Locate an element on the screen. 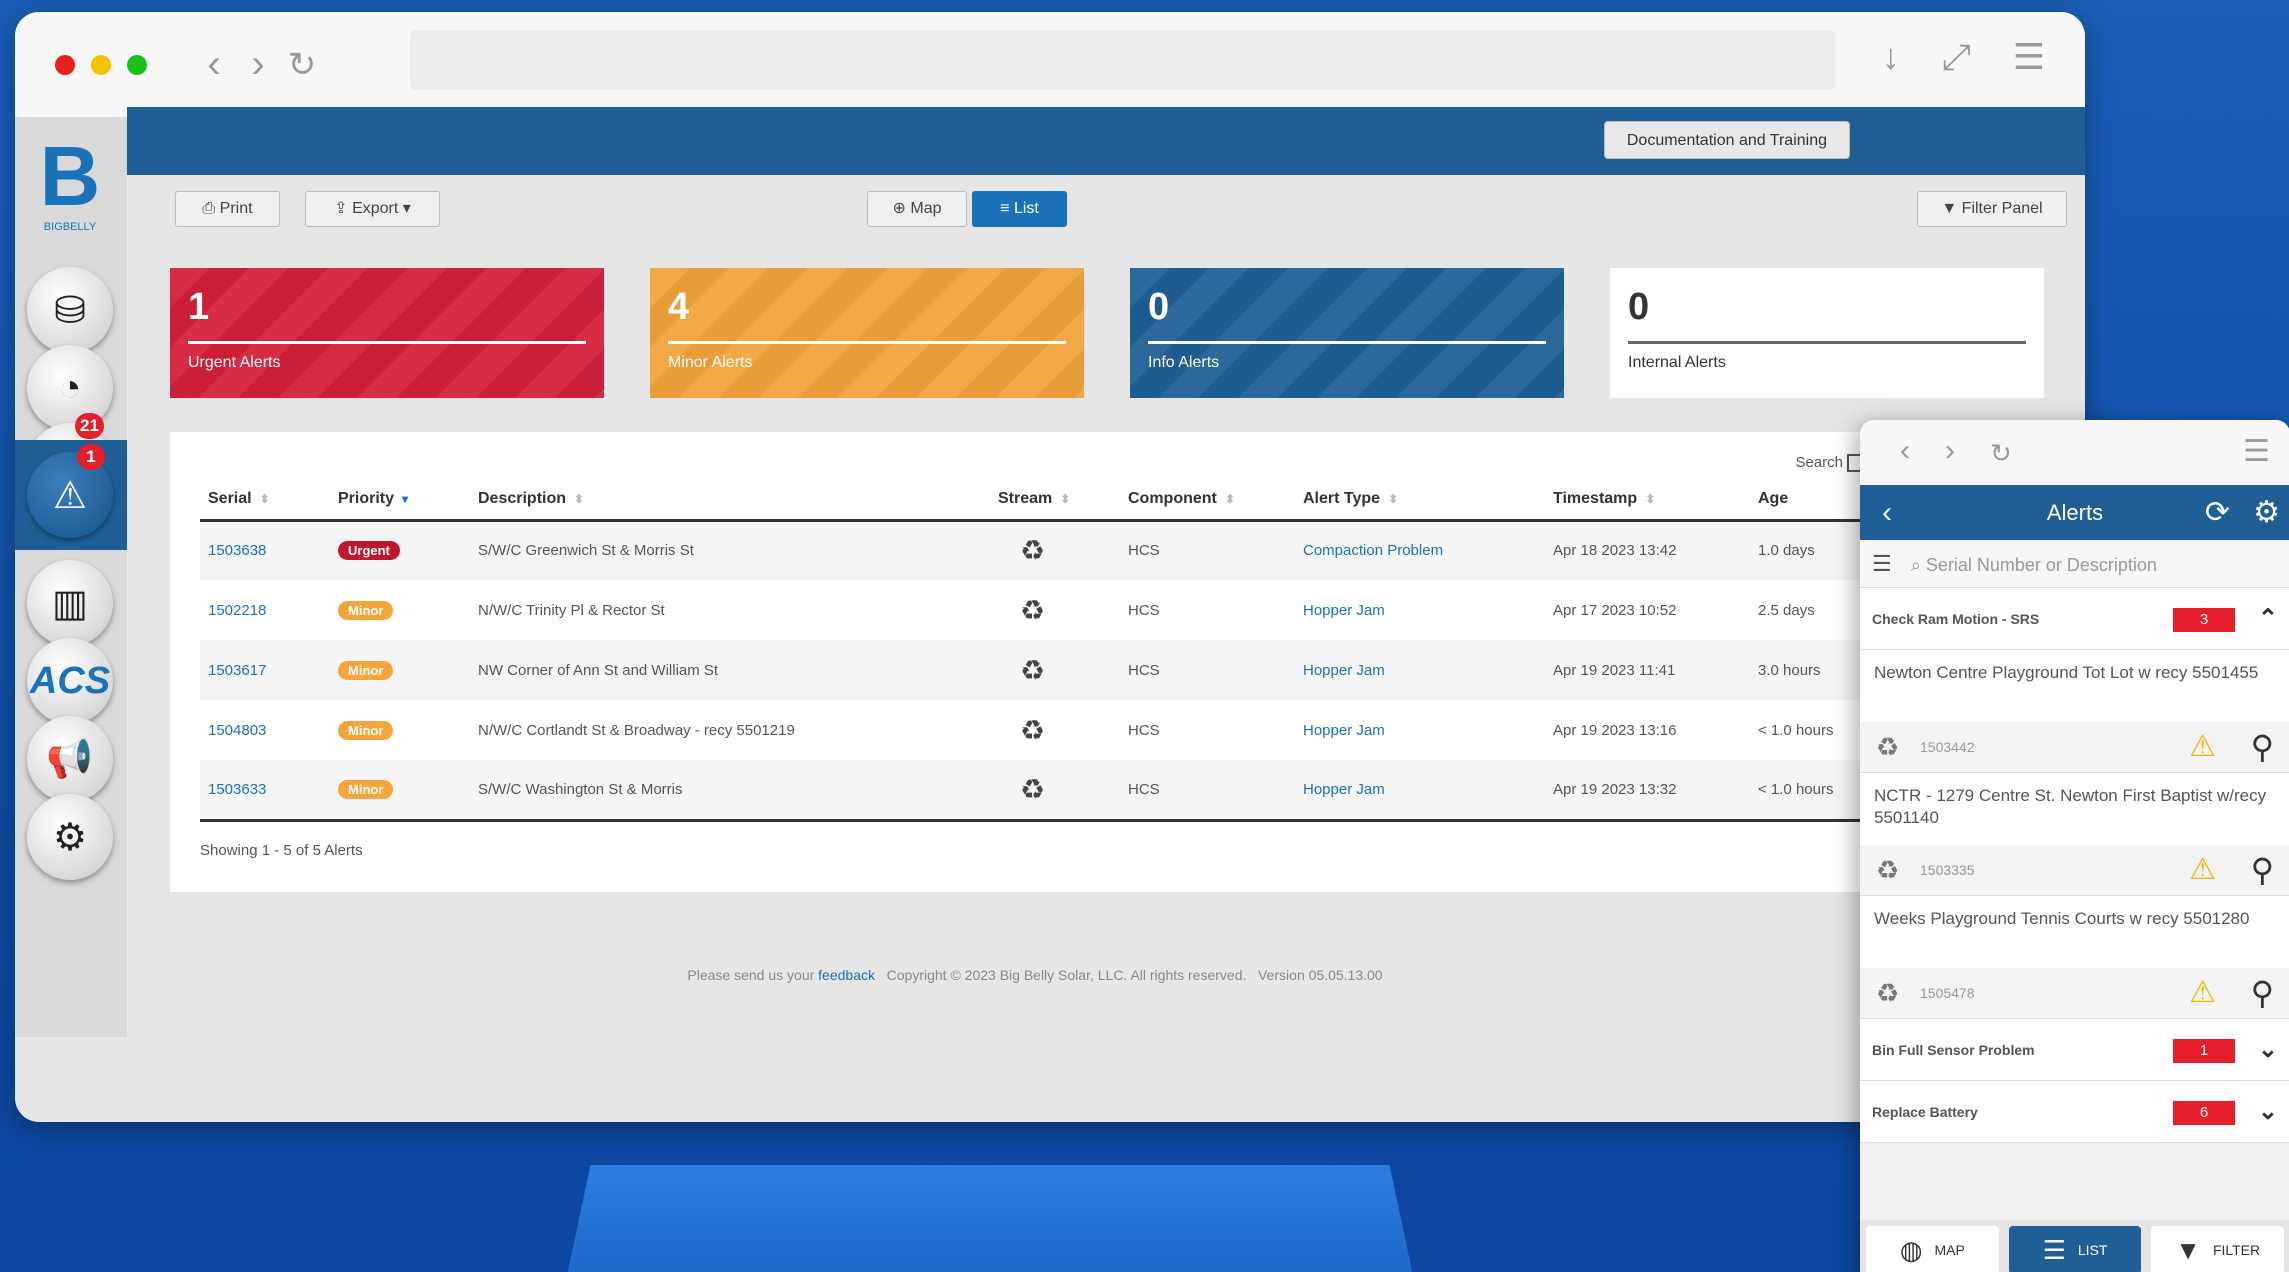 This screenshot has width=2289, height=1272. priority-badge: Urgent is located at coordinates (369, 551).